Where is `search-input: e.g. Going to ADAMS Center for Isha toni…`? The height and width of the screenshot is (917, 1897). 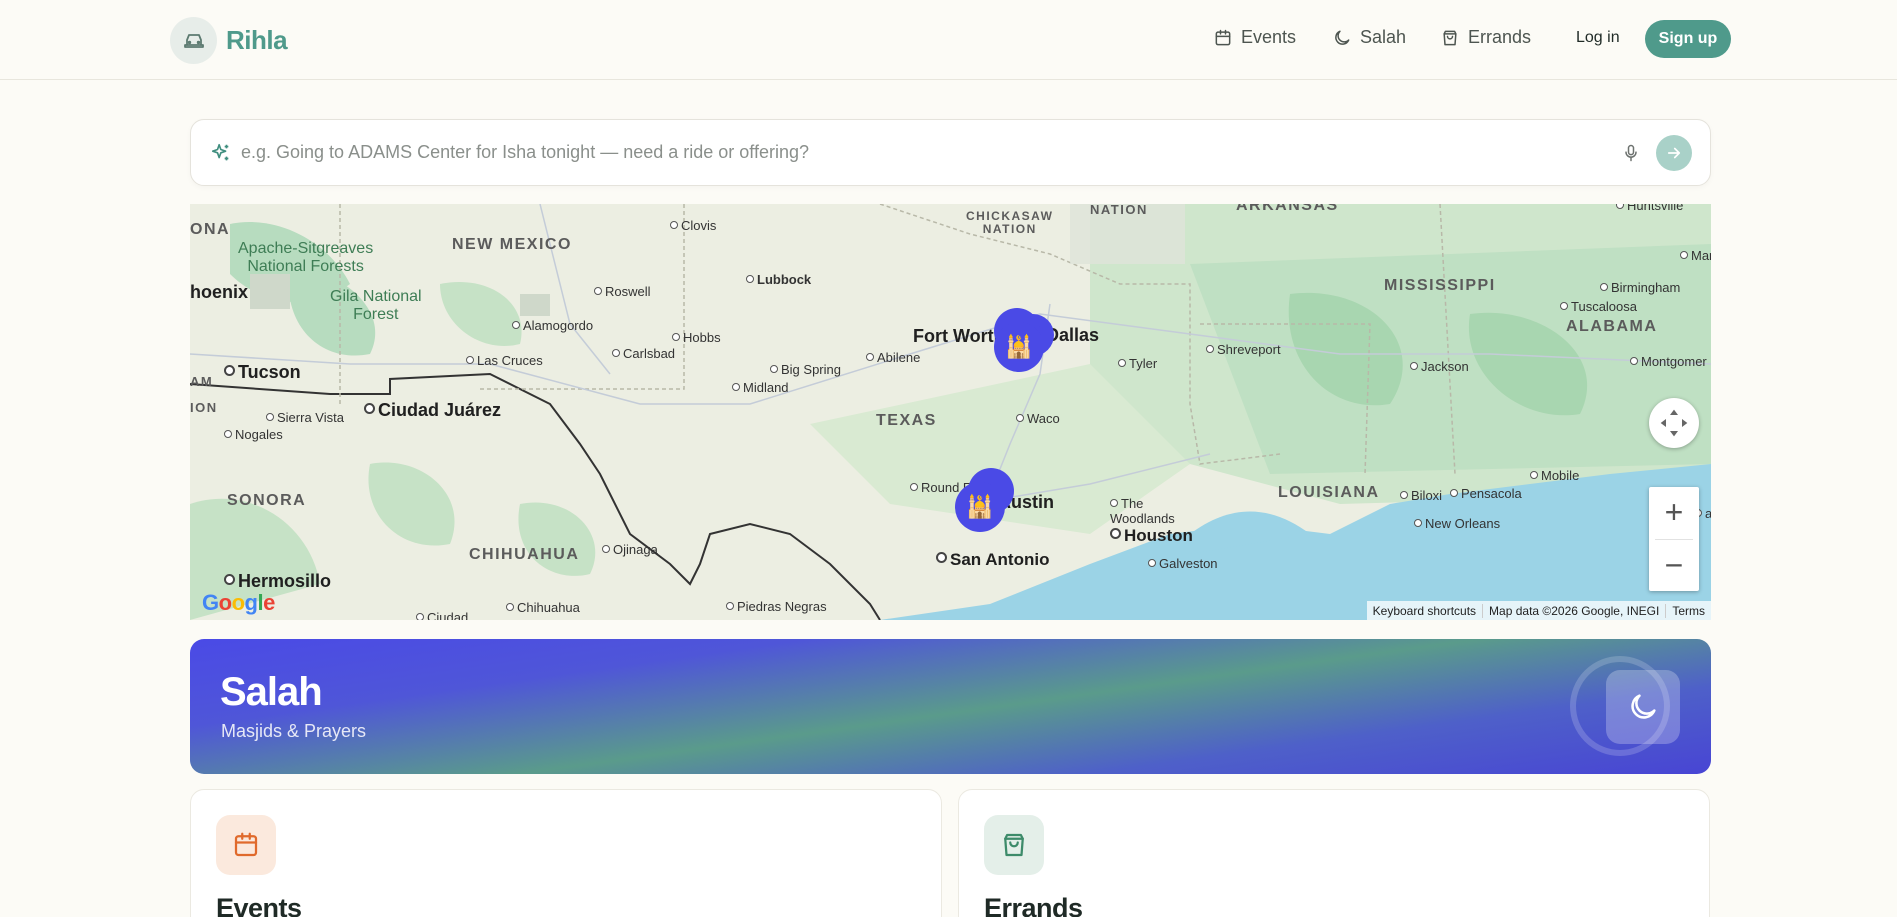 search-input: e.g. Going to ADAMS Center for Isha toni… is located at coordinates (525, 152).